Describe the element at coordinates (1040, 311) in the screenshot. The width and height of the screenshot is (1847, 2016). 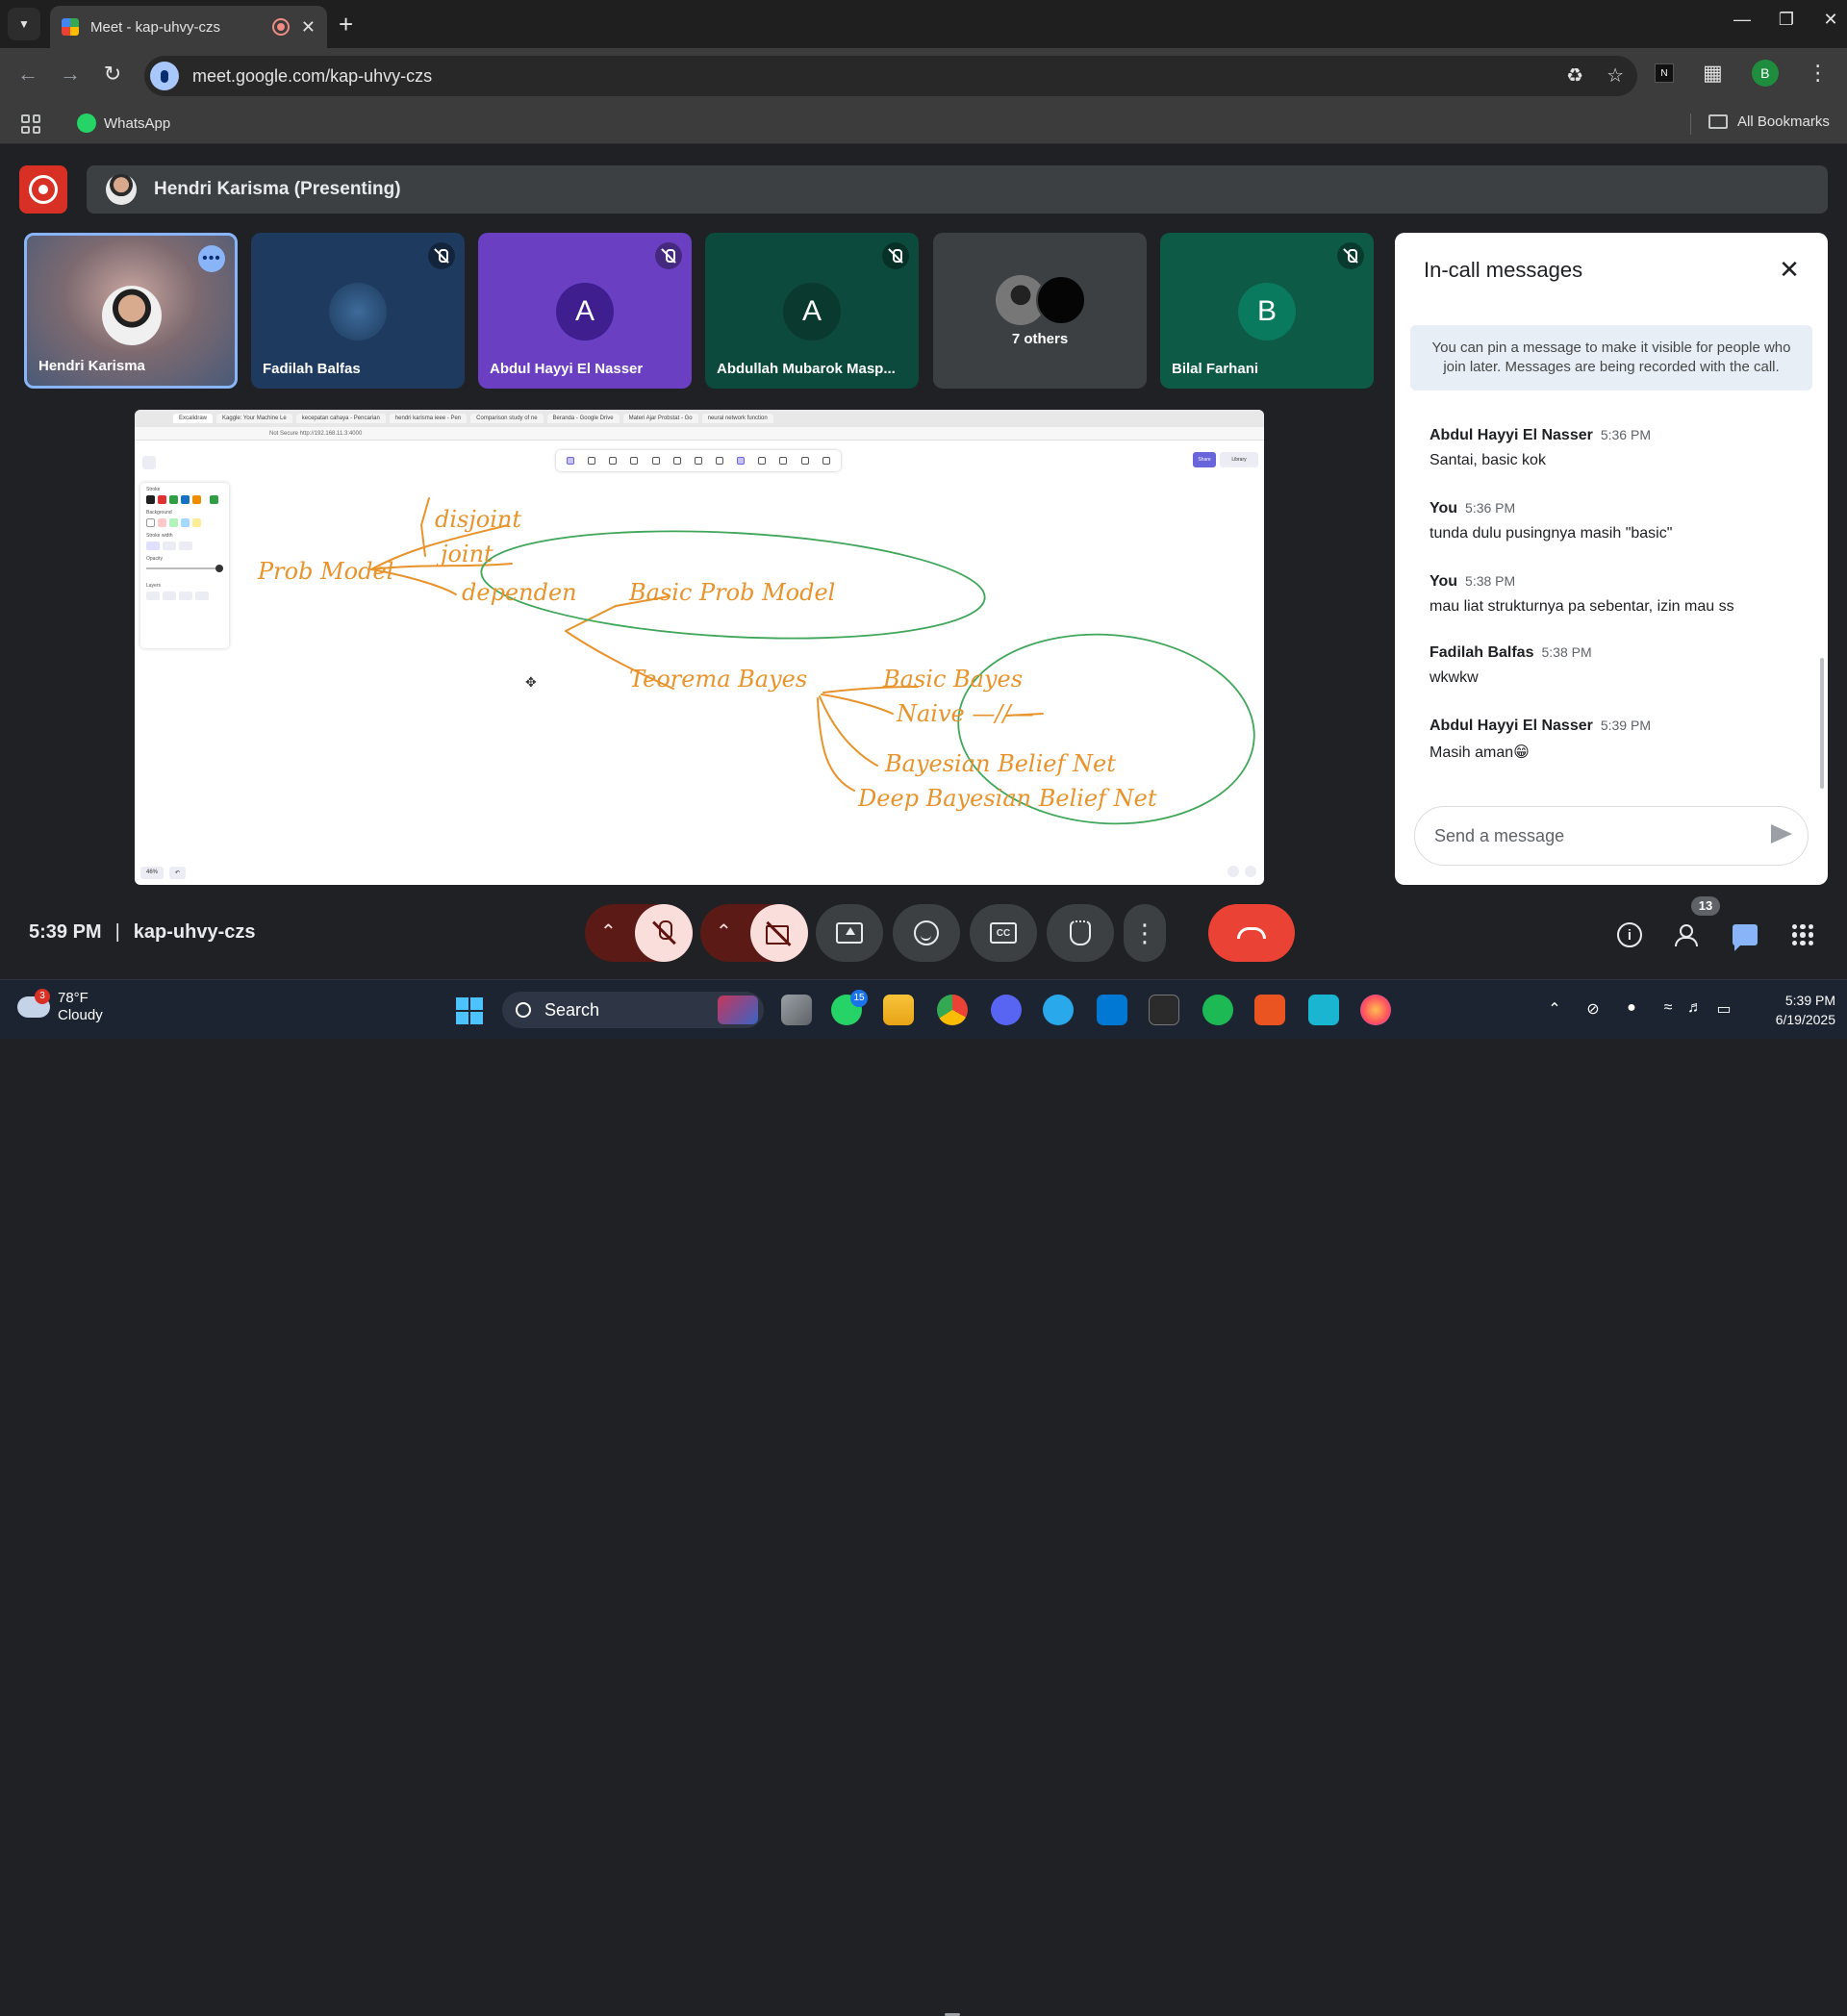
I see `others-tile: 7 others` at that location.